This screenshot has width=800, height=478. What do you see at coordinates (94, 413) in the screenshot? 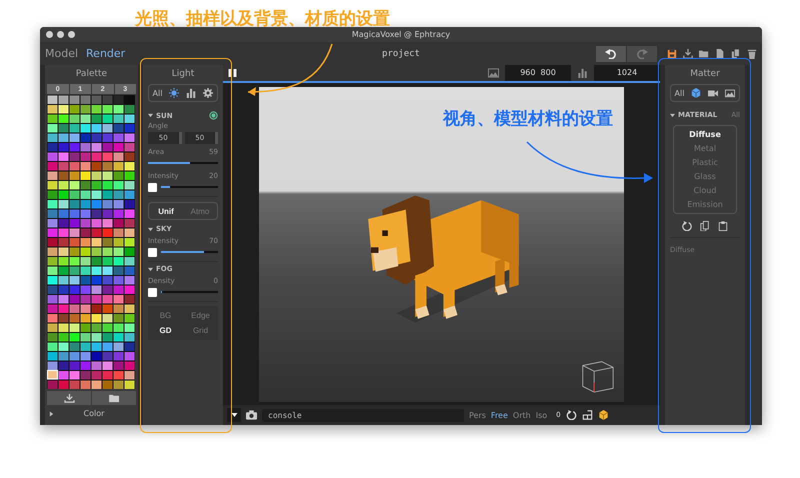
I see `section-title: Color` at bounding box center [94, 413].